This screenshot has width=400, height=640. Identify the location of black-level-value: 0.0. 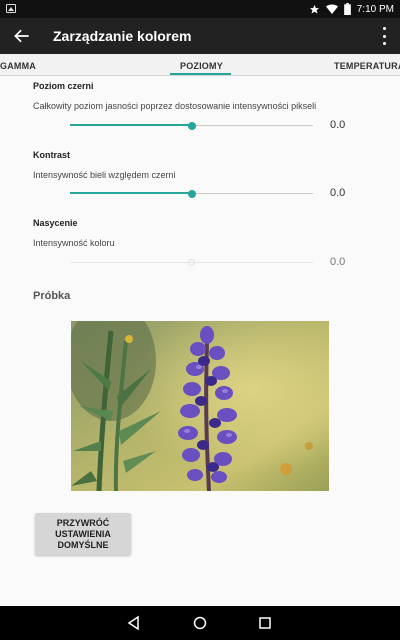
(338, 125).